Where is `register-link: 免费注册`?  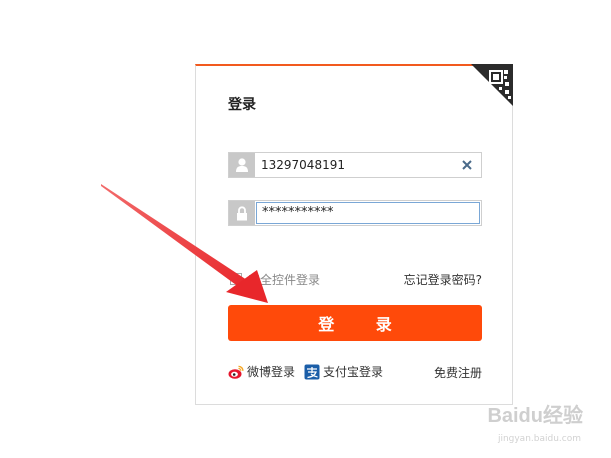
register-link: 免费注册 is located at coordinates (458, 372).